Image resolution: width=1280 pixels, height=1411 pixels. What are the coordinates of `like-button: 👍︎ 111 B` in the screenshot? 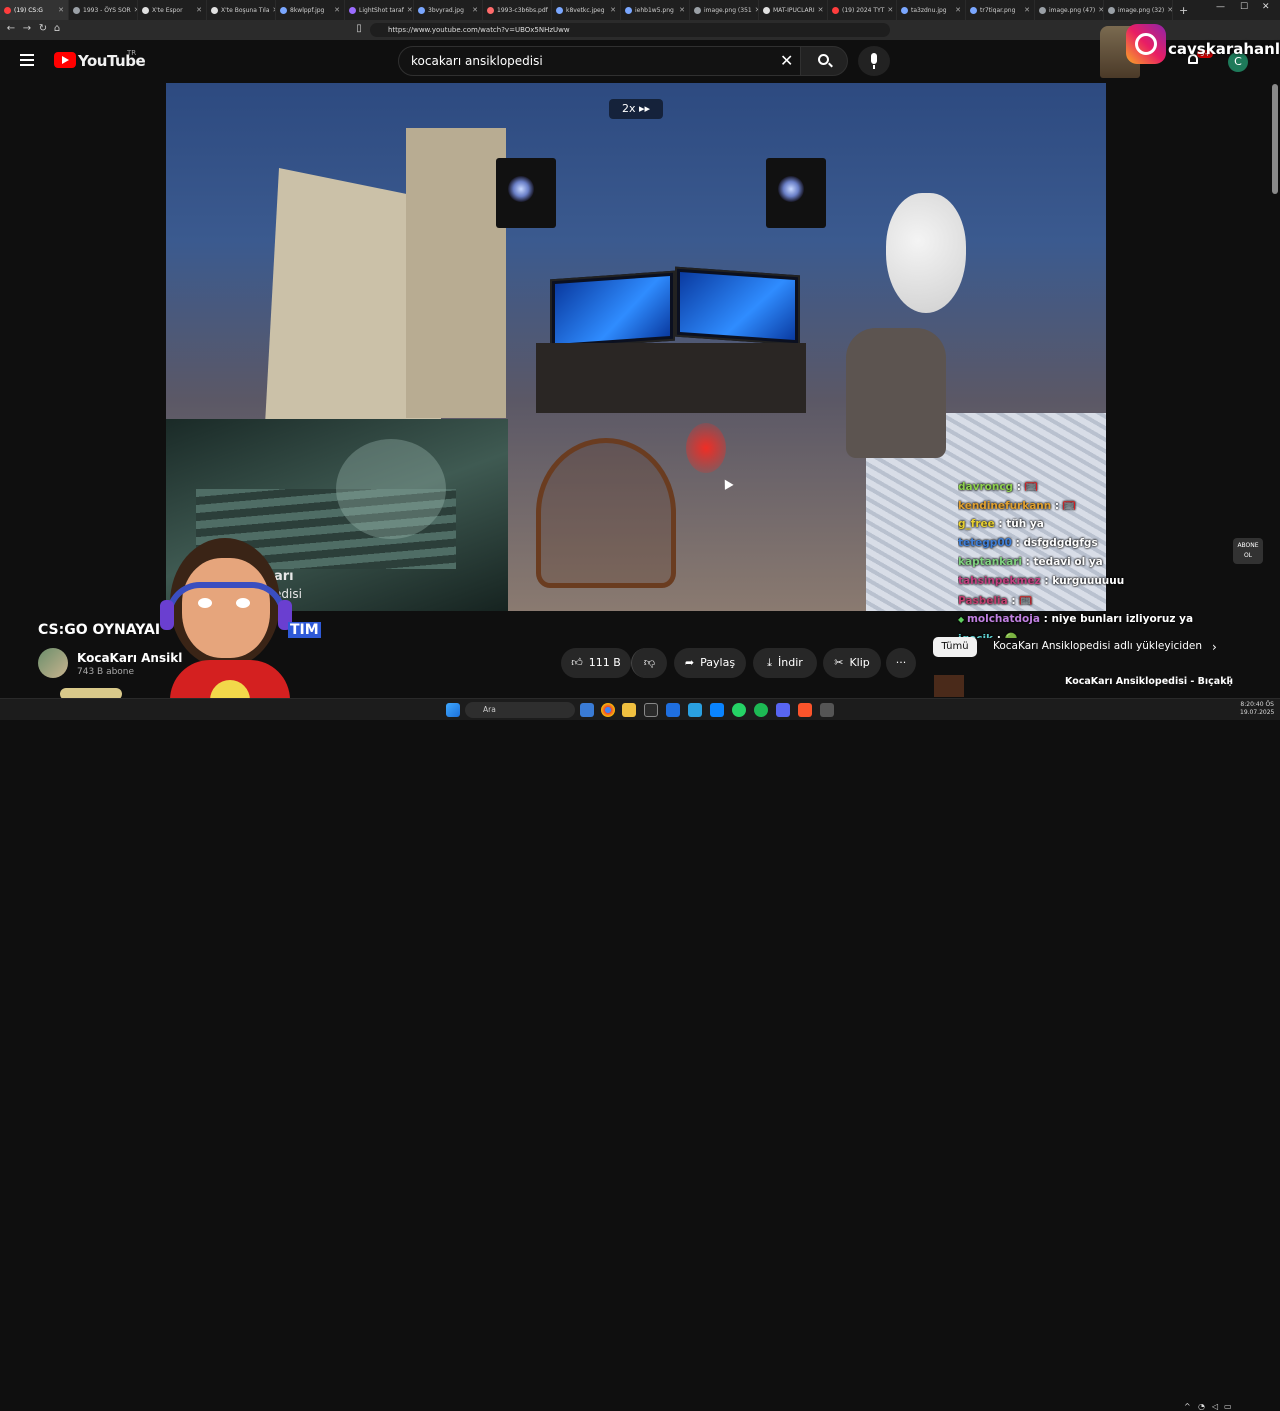 It's located at (596, 663).